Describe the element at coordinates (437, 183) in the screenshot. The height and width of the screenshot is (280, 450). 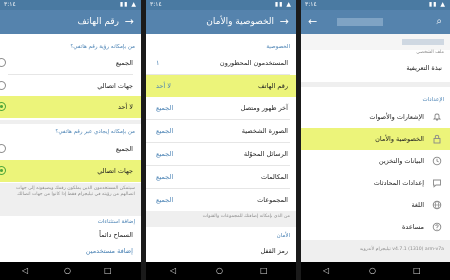
I see `chat-icon` at that location.